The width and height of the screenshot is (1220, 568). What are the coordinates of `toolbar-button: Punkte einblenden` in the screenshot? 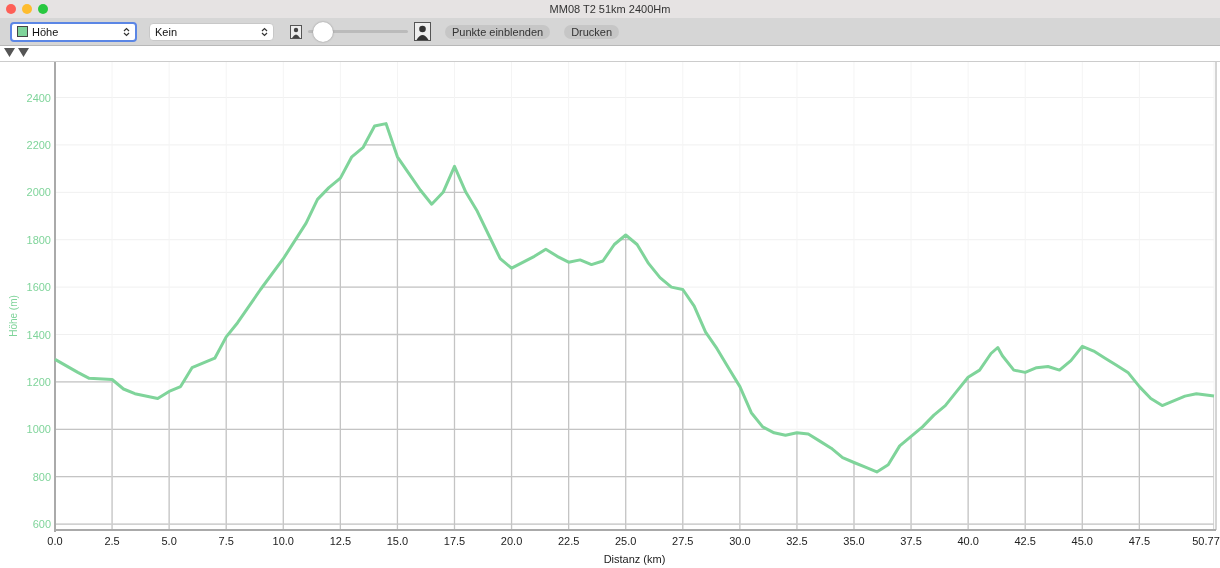 It's located at (498, 31).